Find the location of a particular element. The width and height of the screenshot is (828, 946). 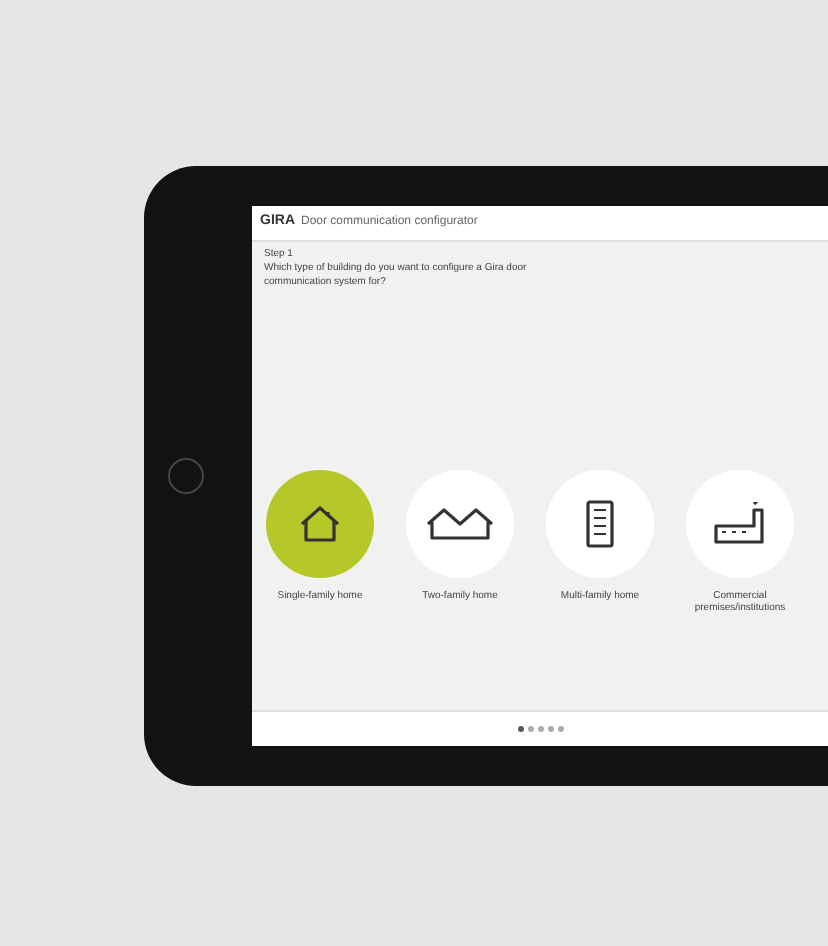

house-icon is located at coordinates (320, 524).